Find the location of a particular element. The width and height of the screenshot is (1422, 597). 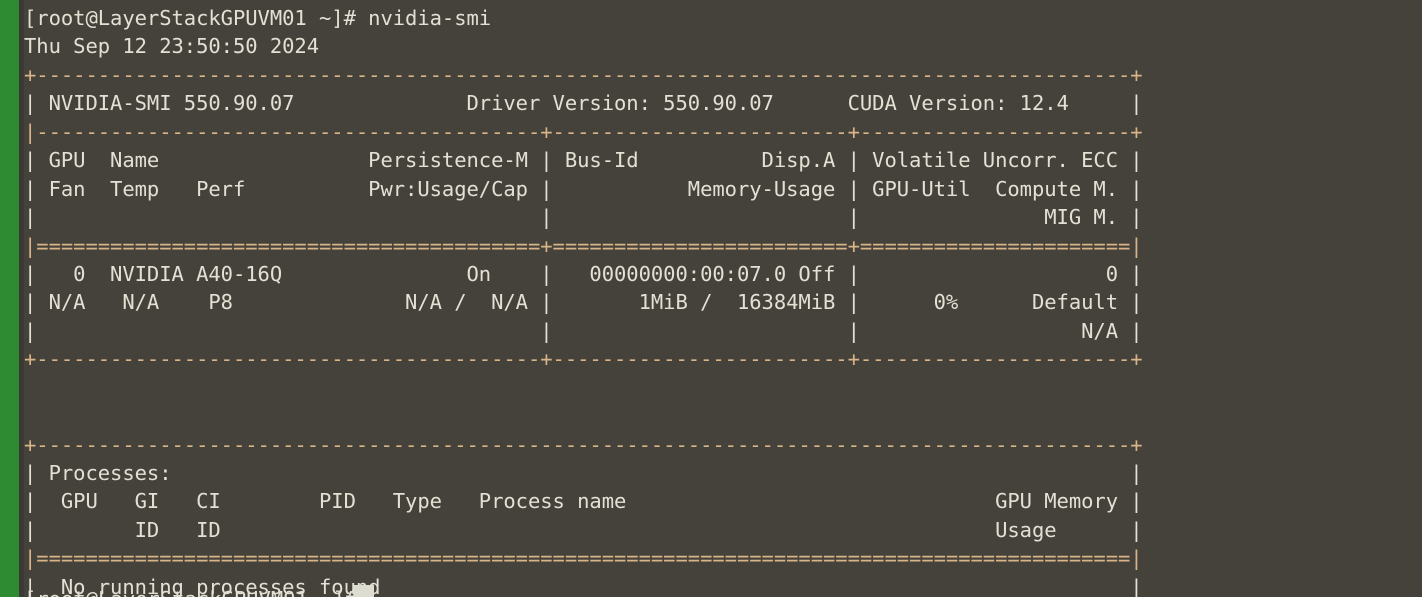

terminal-line-col-headers-3: | | | MIG M. | is located at coordinates (583, 217).